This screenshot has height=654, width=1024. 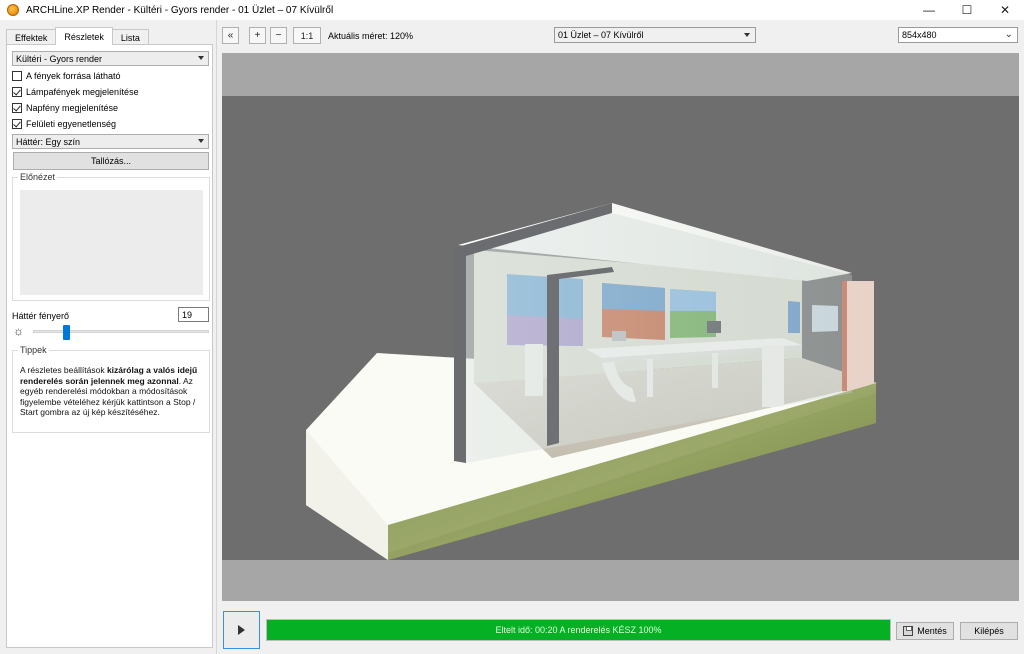 I want to click on maximize-button: ☐, so click(x=967, y=10).